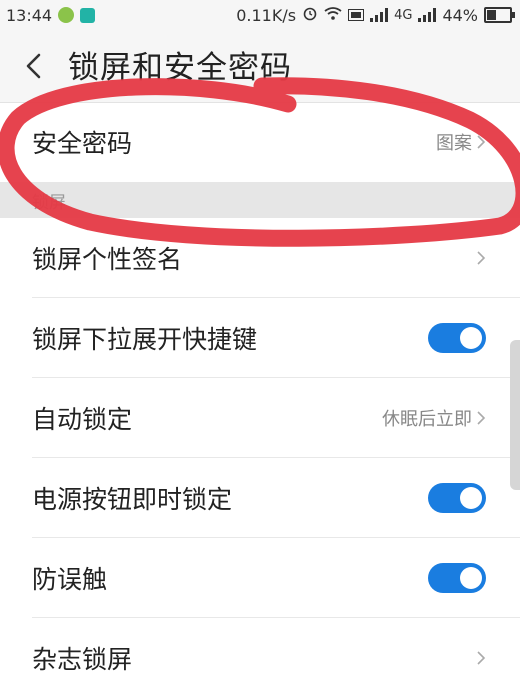 Image resolution: width=520 pixels, height=698 pixels. I want to click on setting-label: 自动锁定, so click(82, 419).